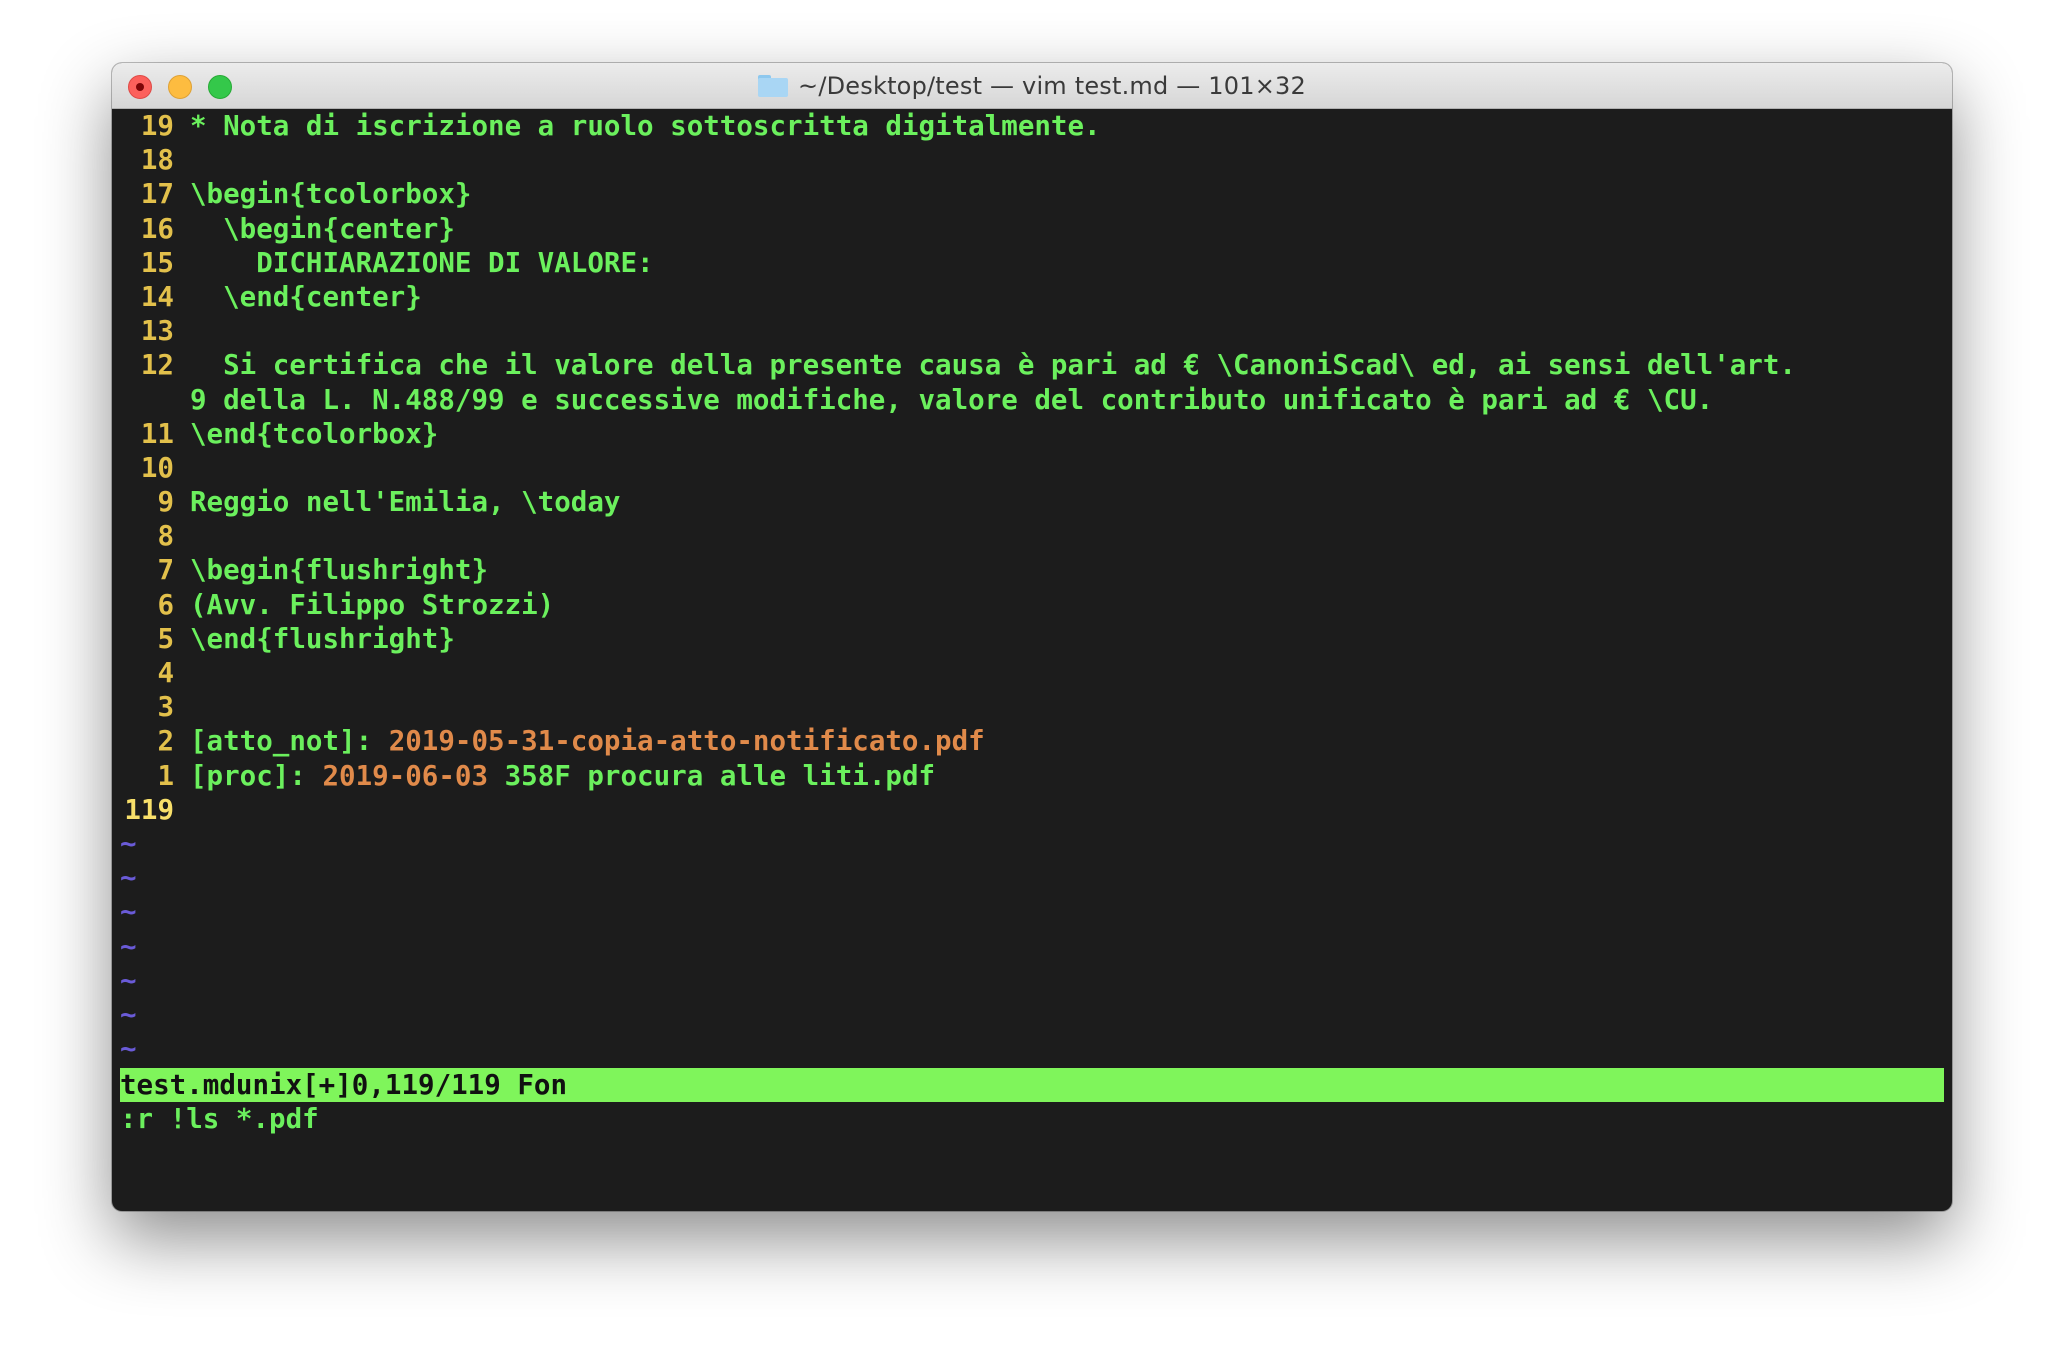 The image size is (2062, 1370). Describe the element at coordinates (773, 86) in the screenshot. I see `folder-icon` at that location.